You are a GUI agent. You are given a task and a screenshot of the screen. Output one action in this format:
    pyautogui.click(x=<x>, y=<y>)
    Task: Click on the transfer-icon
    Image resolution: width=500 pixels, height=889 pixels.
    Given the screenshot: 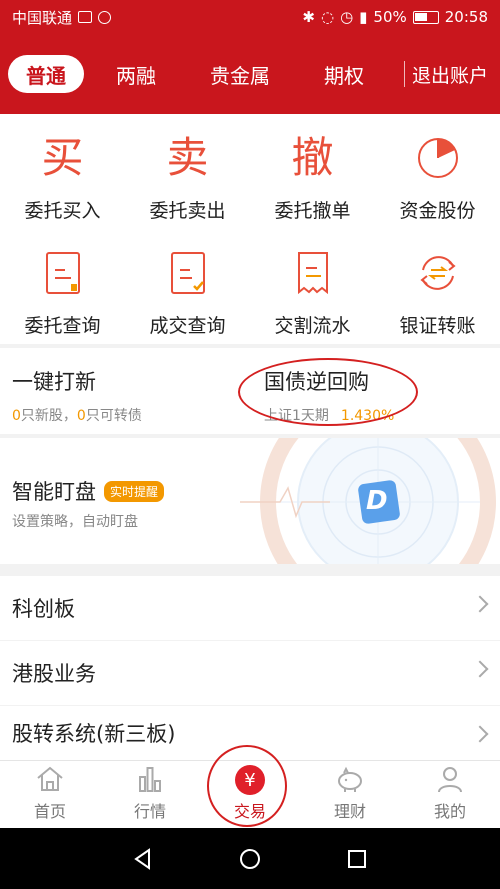 What is the action you would take?
    pyautogui.click(x=438, y=273)
    